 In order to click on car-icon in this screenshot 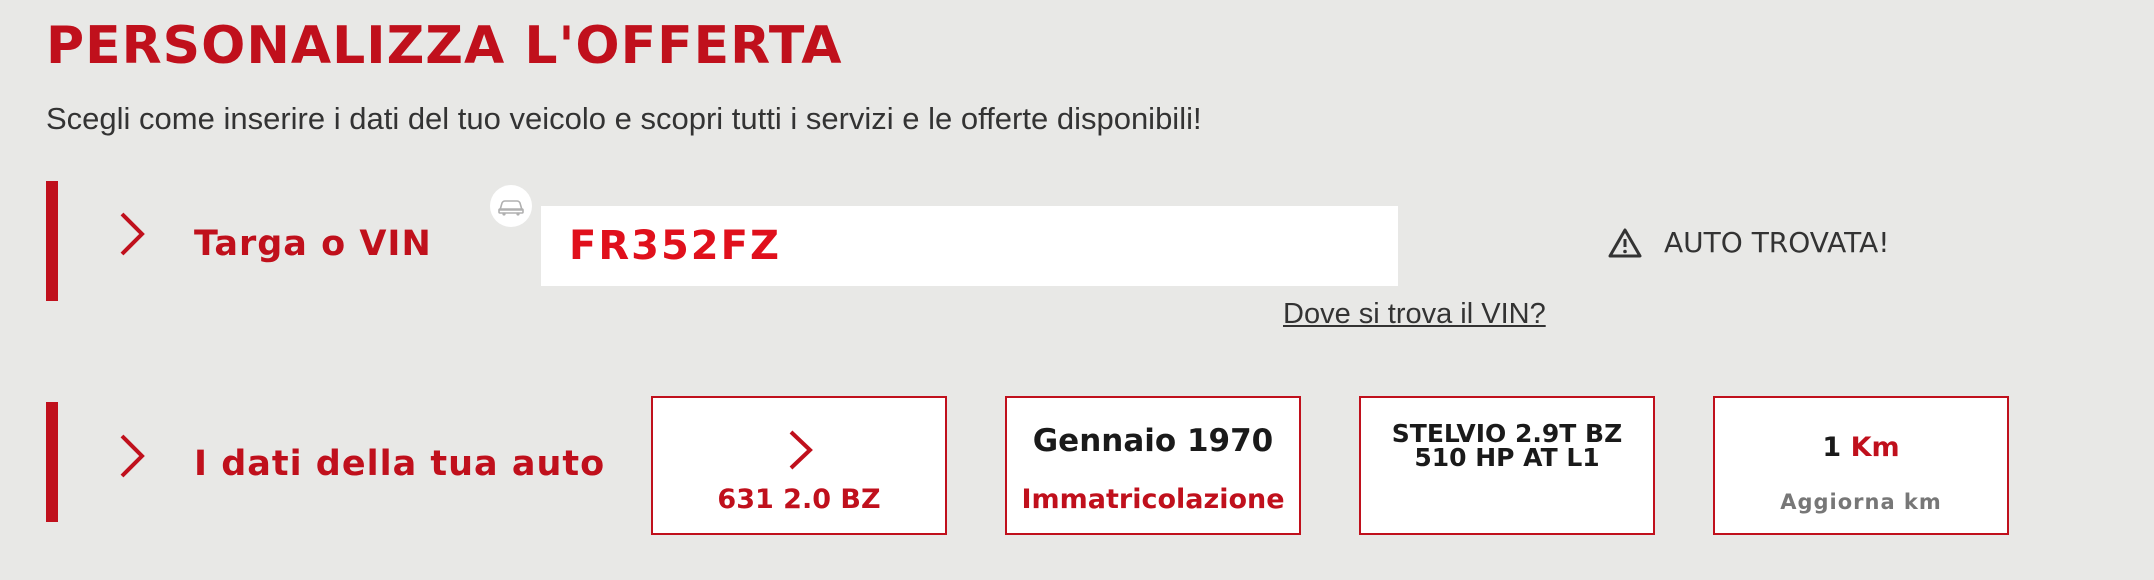, I will do `click(511, 206)`.